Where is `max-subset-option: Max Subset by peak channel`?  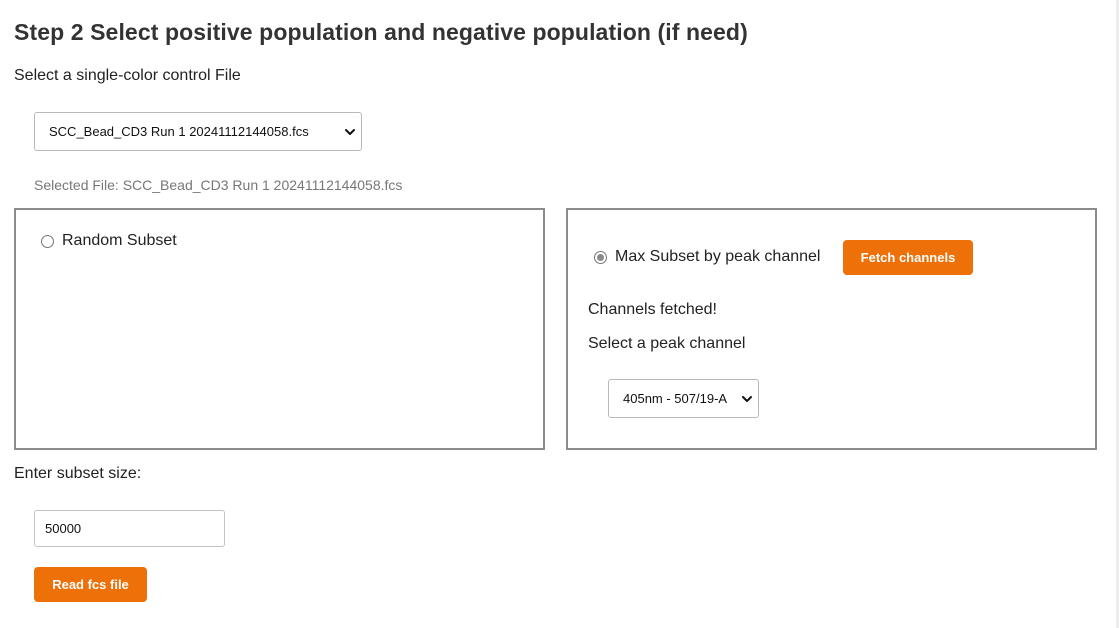
max-subset-option: Max Subset by peak channel is located at coordinates (707, 257).